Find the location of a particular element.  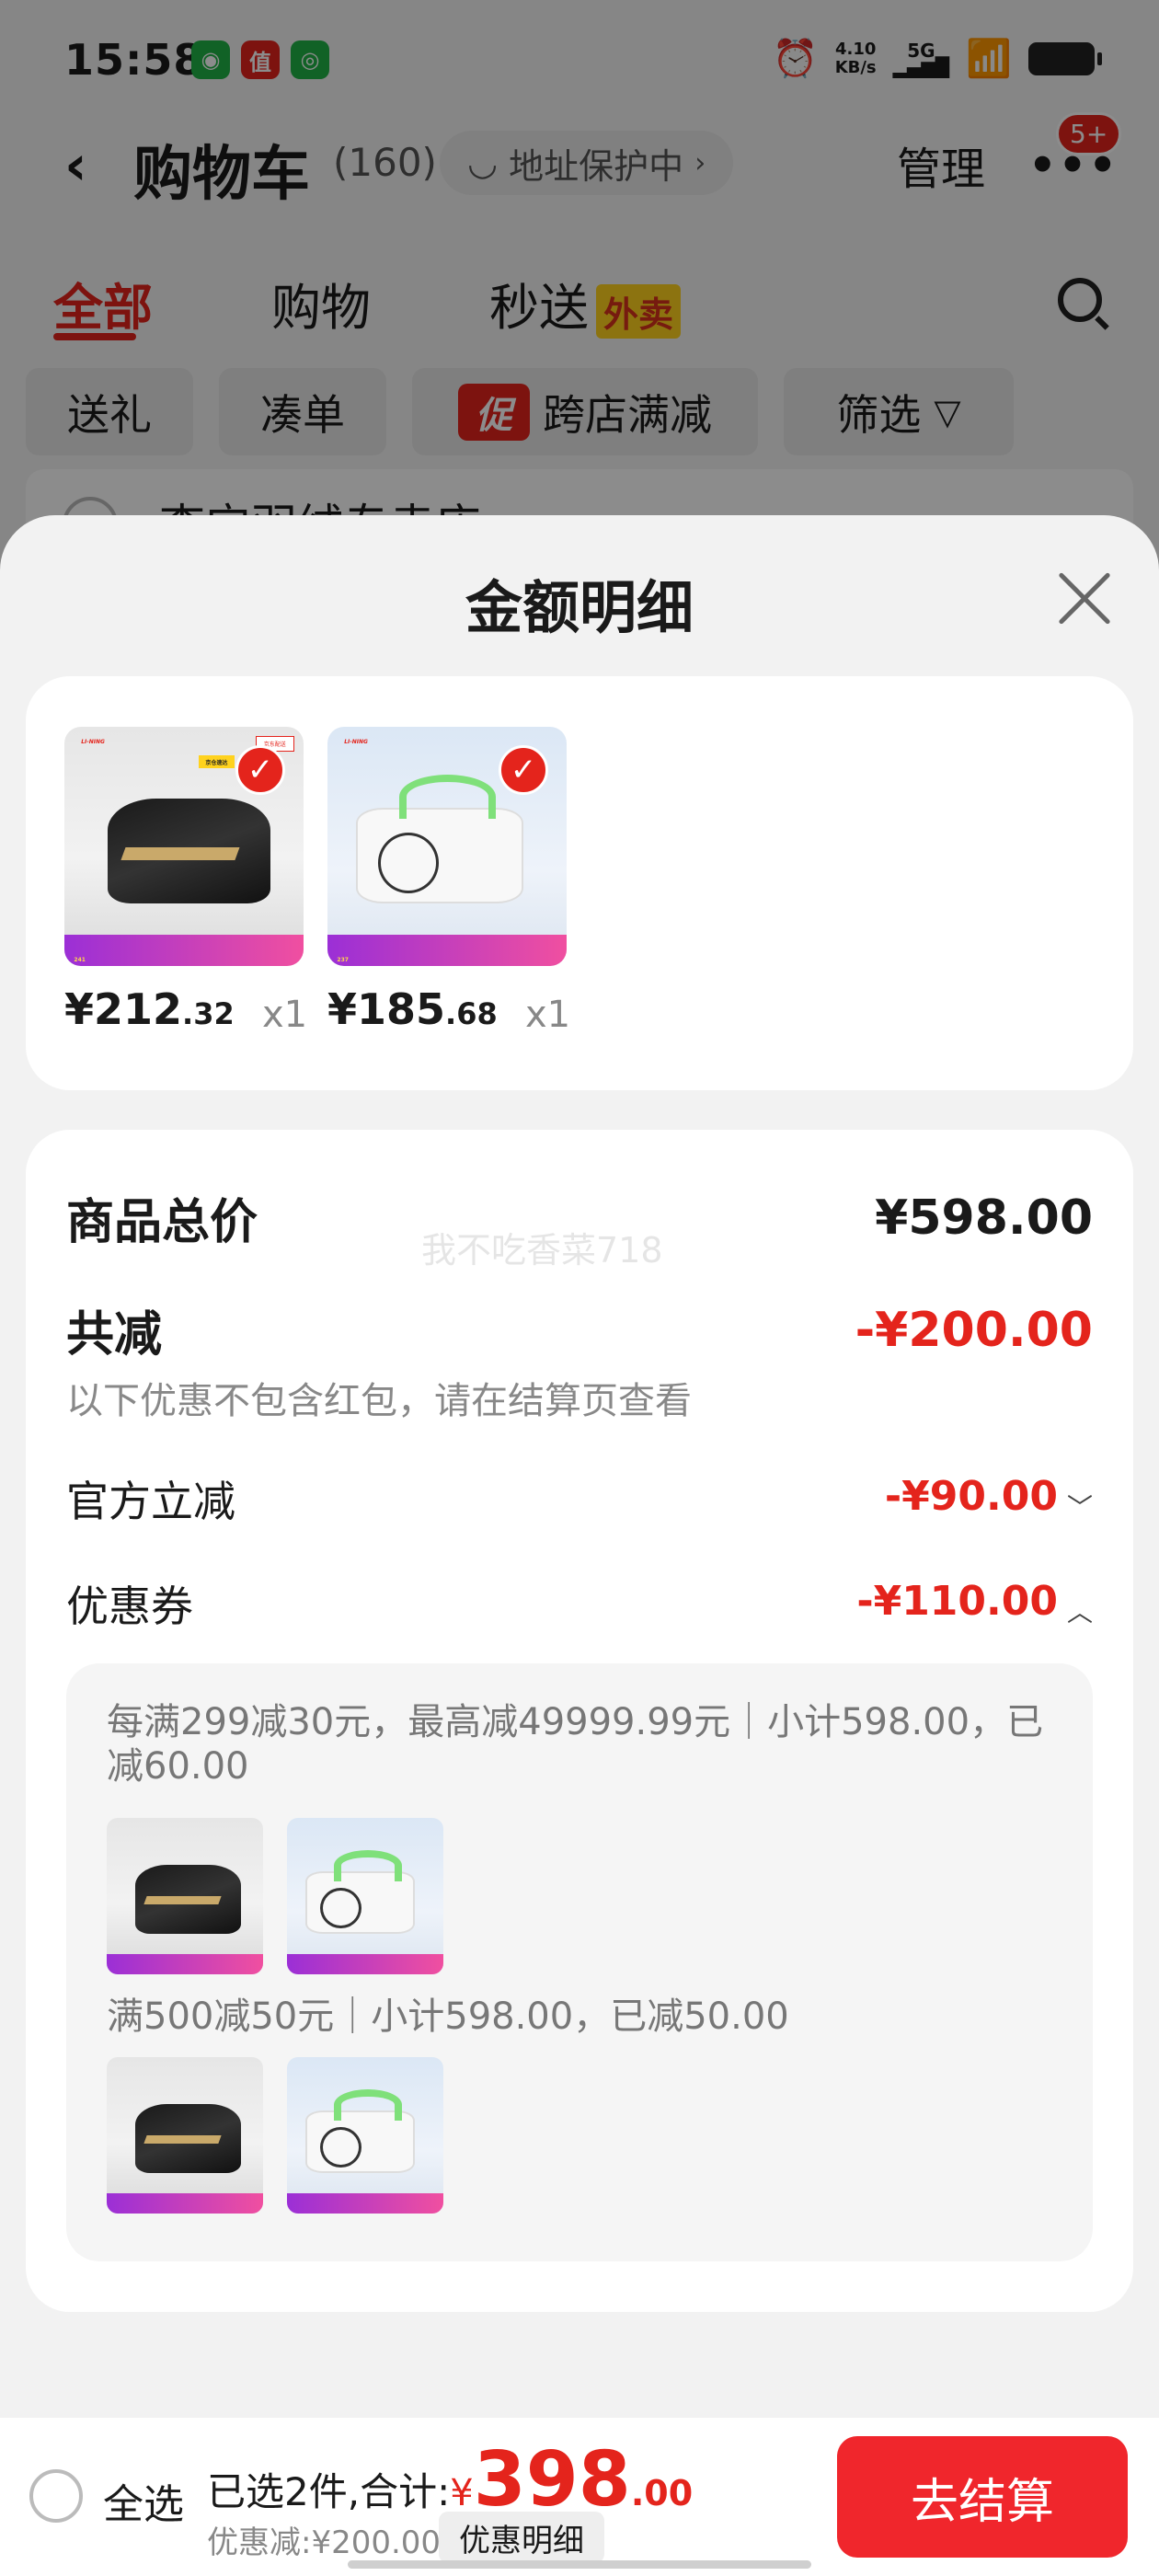

official-discount-value: -¥90.00 is located at coordinates (971, 1497).